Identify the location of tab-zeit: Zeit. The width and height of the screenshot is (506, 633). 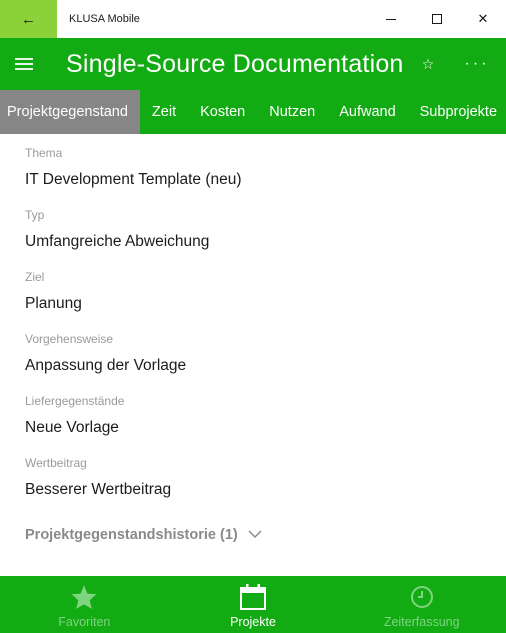
(164, 112).